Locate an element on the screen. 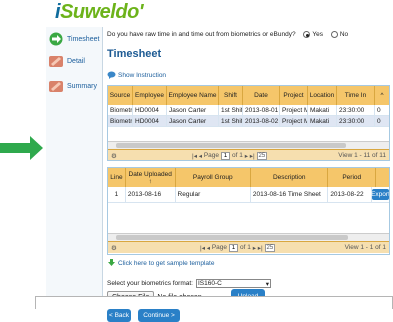 The image size is (393, 322). cell-description: 2013-08-16 Time Sheet is located at coordinates (290, 194).